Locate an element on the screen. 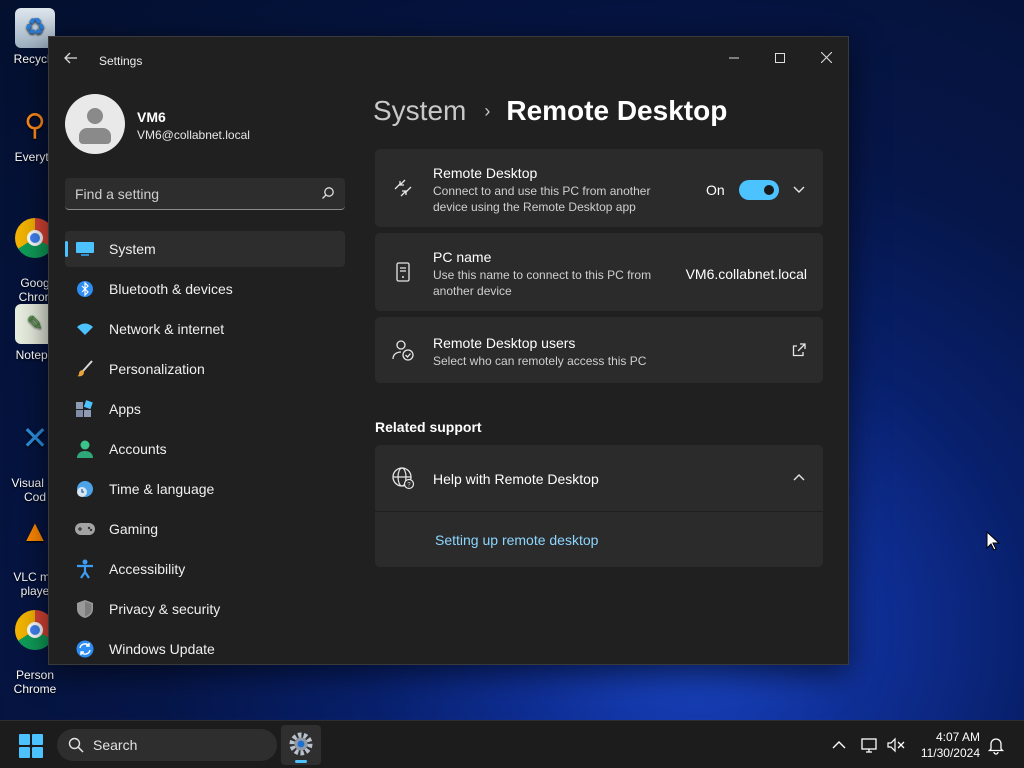  apps-icon is located at coordinates (85, 409).